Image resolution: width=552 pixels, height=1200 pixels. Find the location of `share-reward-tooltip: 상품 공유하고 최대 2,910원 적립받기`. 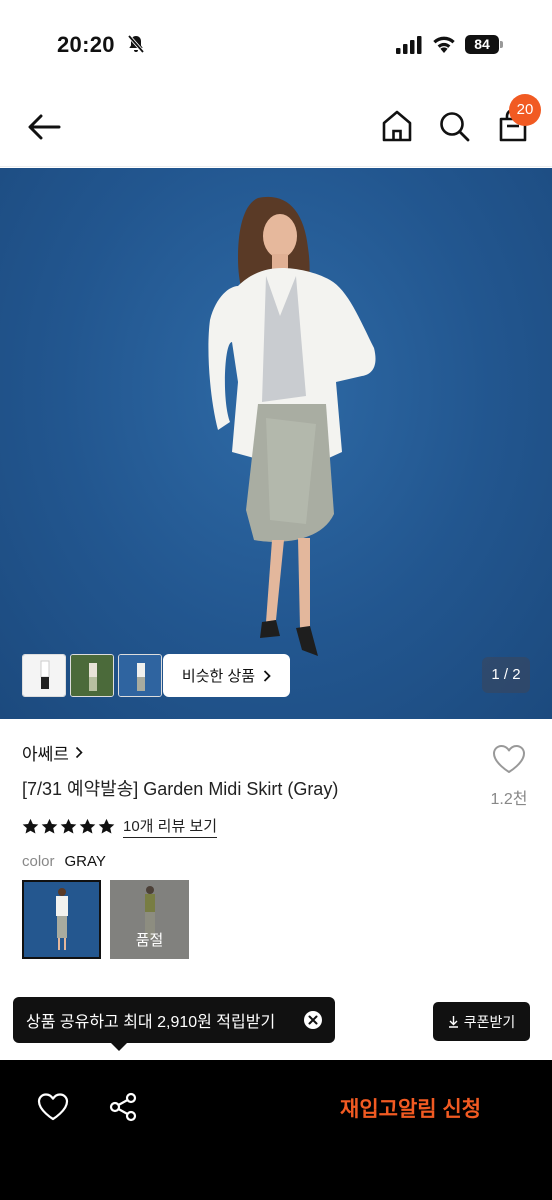

share-reward-tooltip: 상품 공유하고 최대 2,910원 적립받기 is located at coordinates (174, 1020).